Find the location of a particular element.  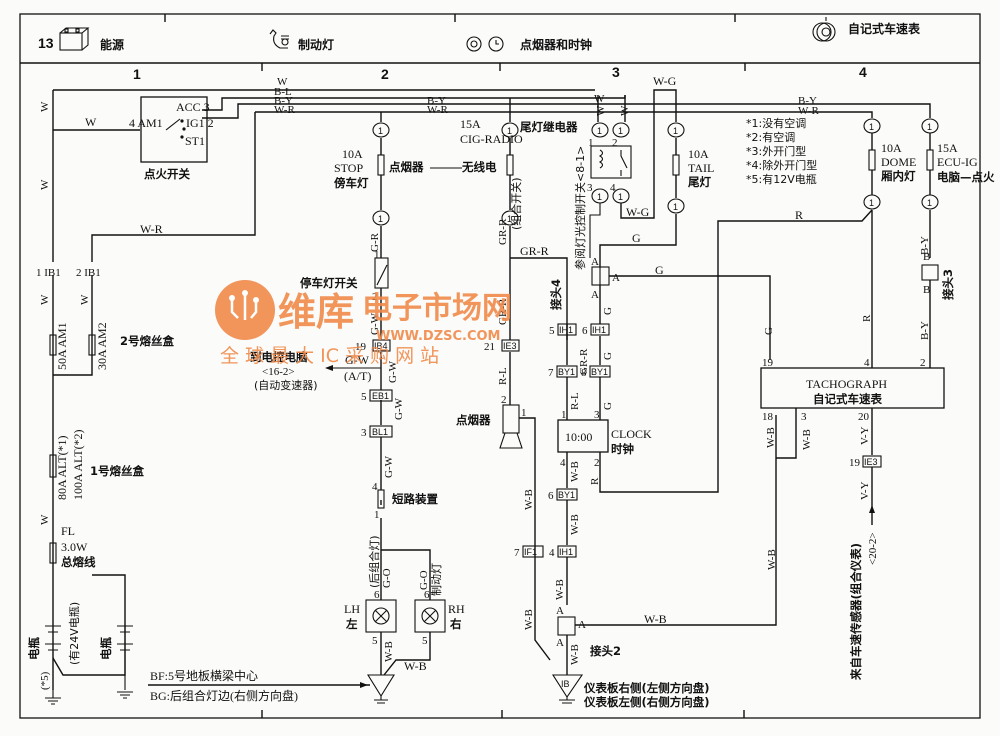

cigar-lighter-clock-icon is located at coordinates (485, 44).